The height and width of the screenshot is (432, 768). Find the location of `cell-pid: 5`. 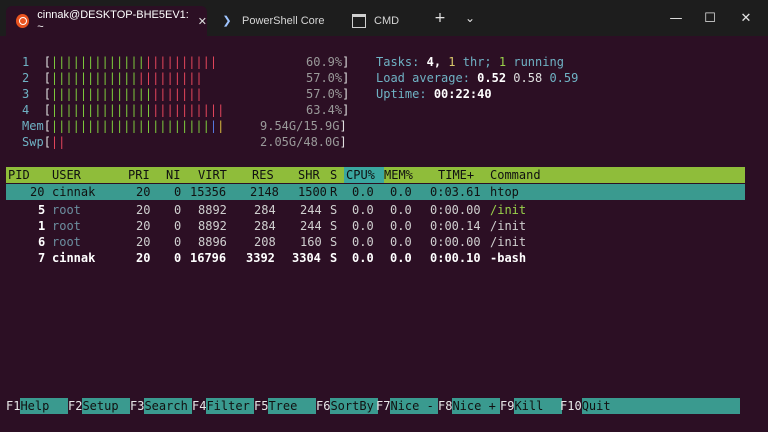

cell-pid: 5 is located at coordinates (42, 210).